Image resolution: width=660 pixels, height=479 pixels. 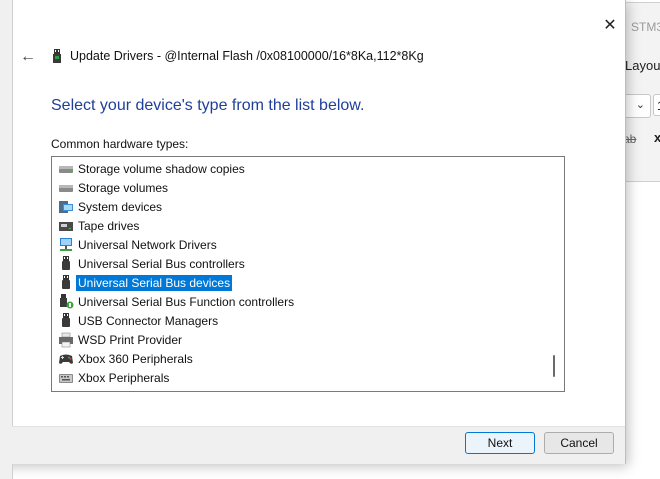 I want to click on scrollbar-thumb, so click(x=554, y=366).